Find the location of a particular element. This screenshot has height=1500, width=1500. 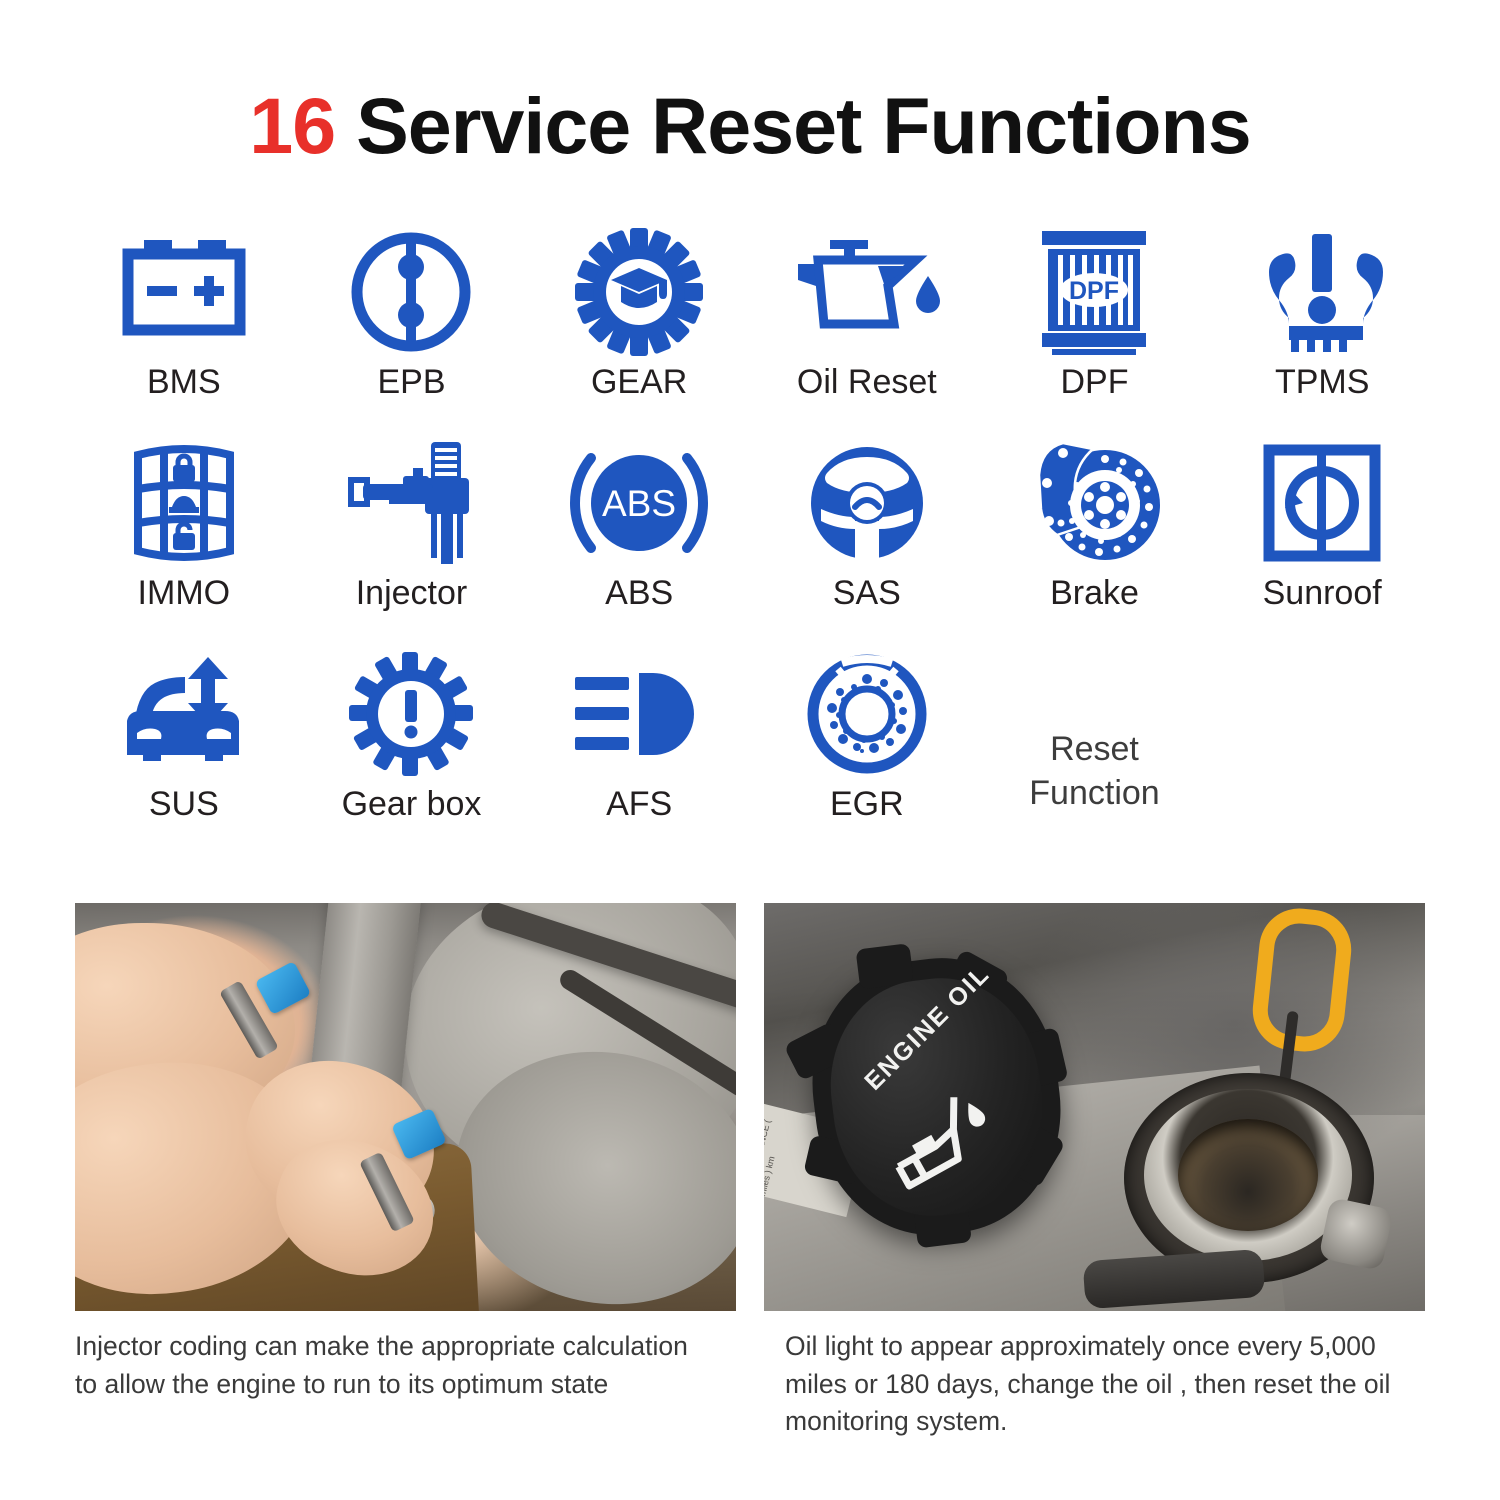

function-label: Oil Reset is located at coordinates (866, 382).